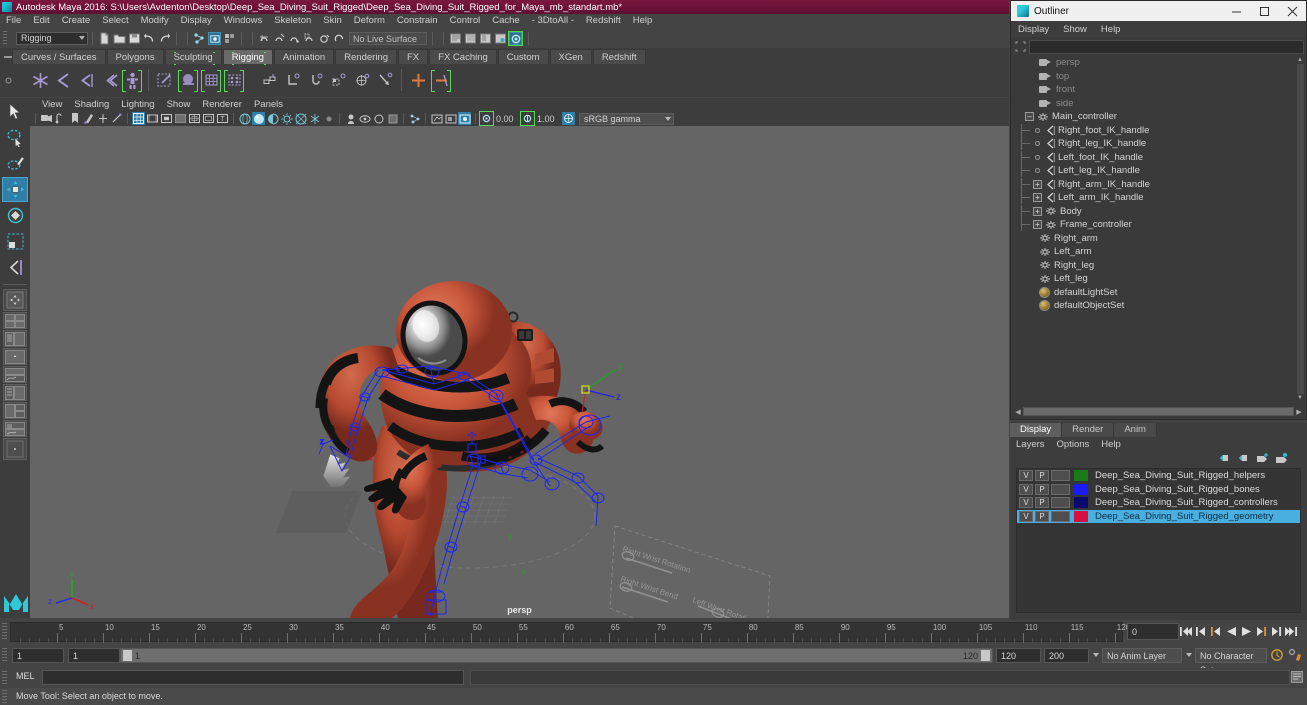 The image size is (1307, 705). Describe the element at coordinates (1036, 430) in the screenshot. I see `tab-display: Display` at that location.